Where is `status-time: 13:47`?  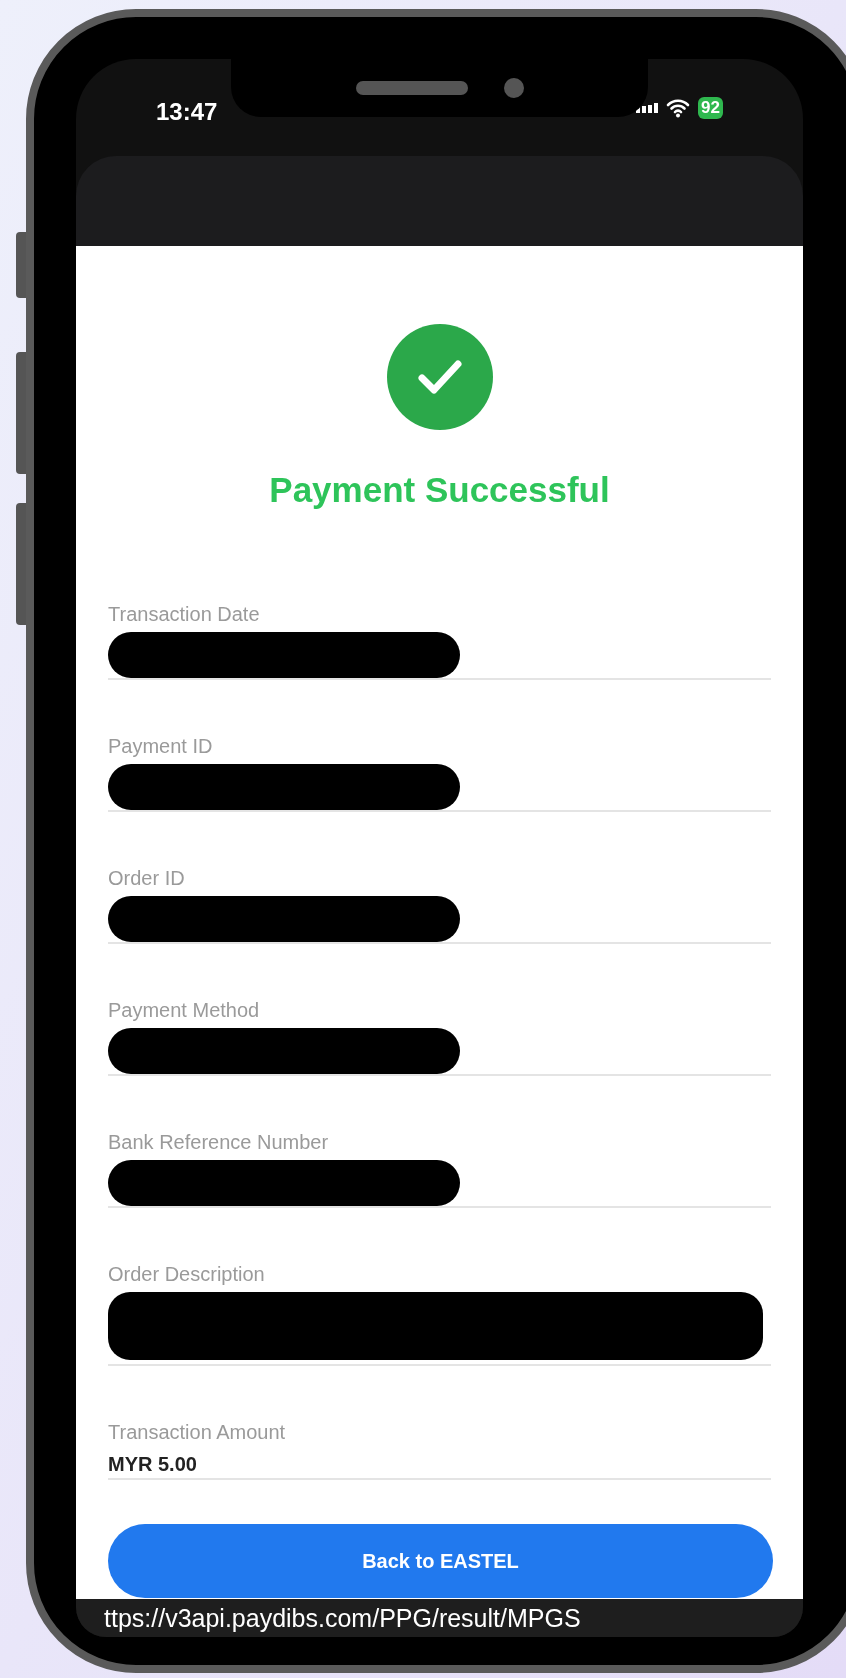 status-time: 13:47 is located at coordinates (187, 112).